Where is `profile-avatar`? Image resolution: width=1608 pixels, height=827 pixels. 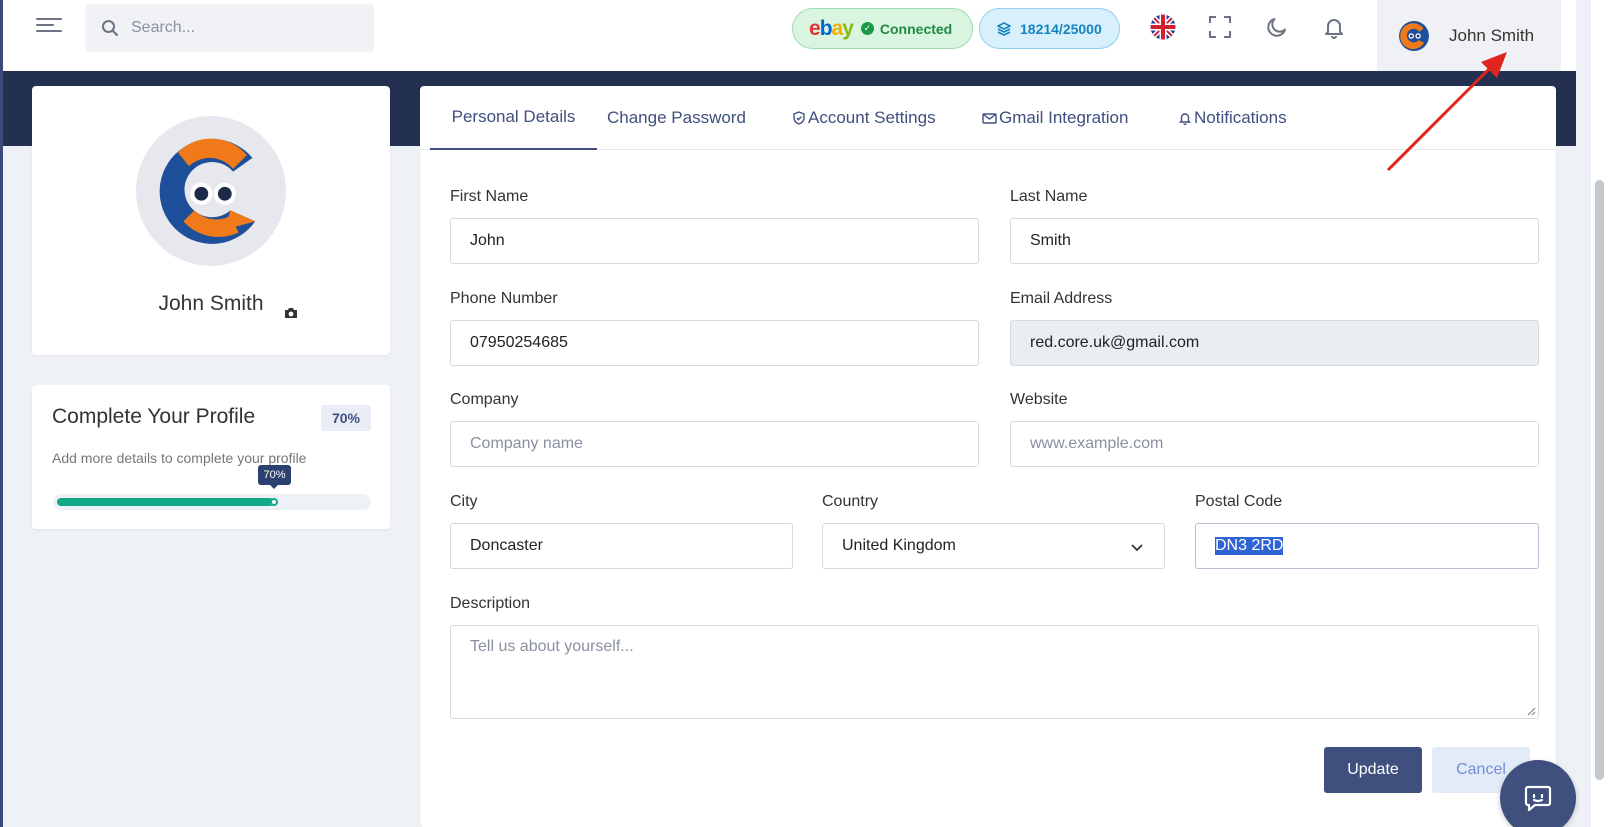 profile-avatar is located at coordinates (211, 191).